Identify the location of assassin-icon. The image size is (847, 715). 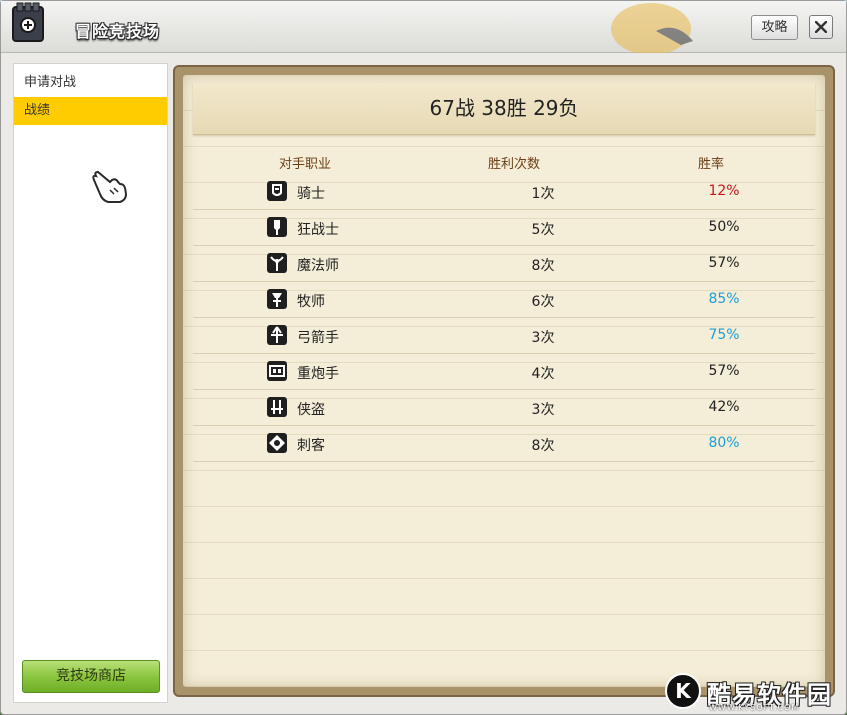
(277, 443).